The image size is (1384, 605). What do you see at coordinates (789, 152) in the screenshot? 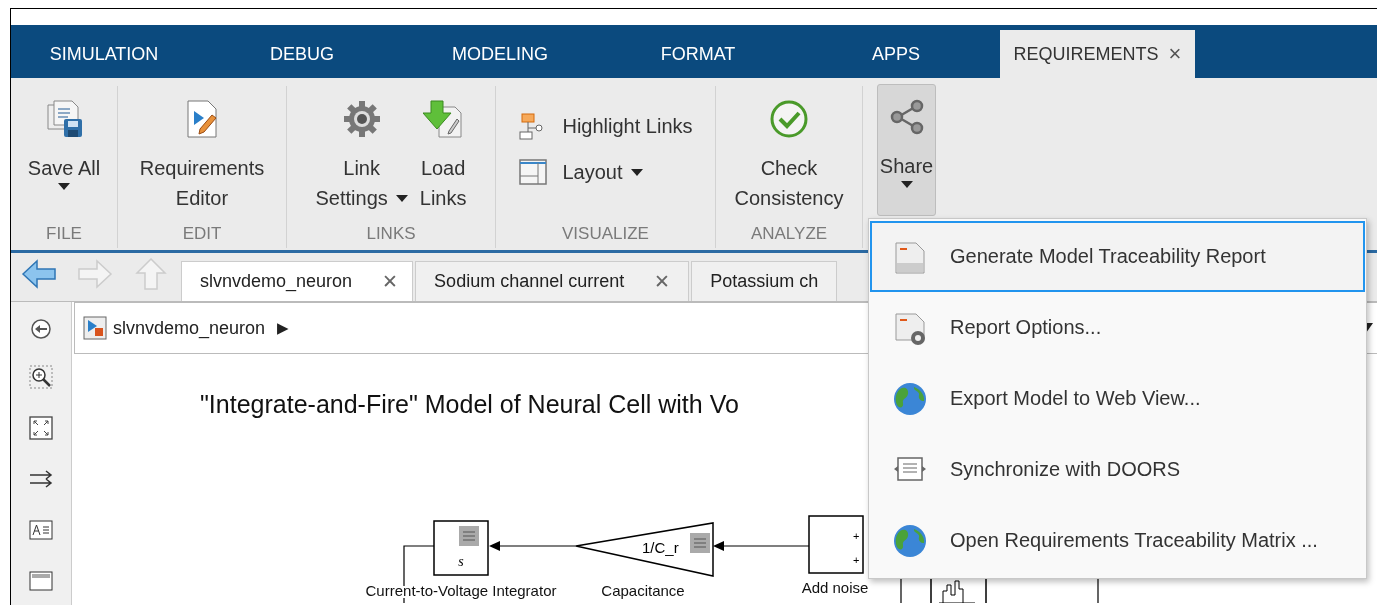
I see `ribbon-button: Check Consistency` at bounding box center [789, 152].